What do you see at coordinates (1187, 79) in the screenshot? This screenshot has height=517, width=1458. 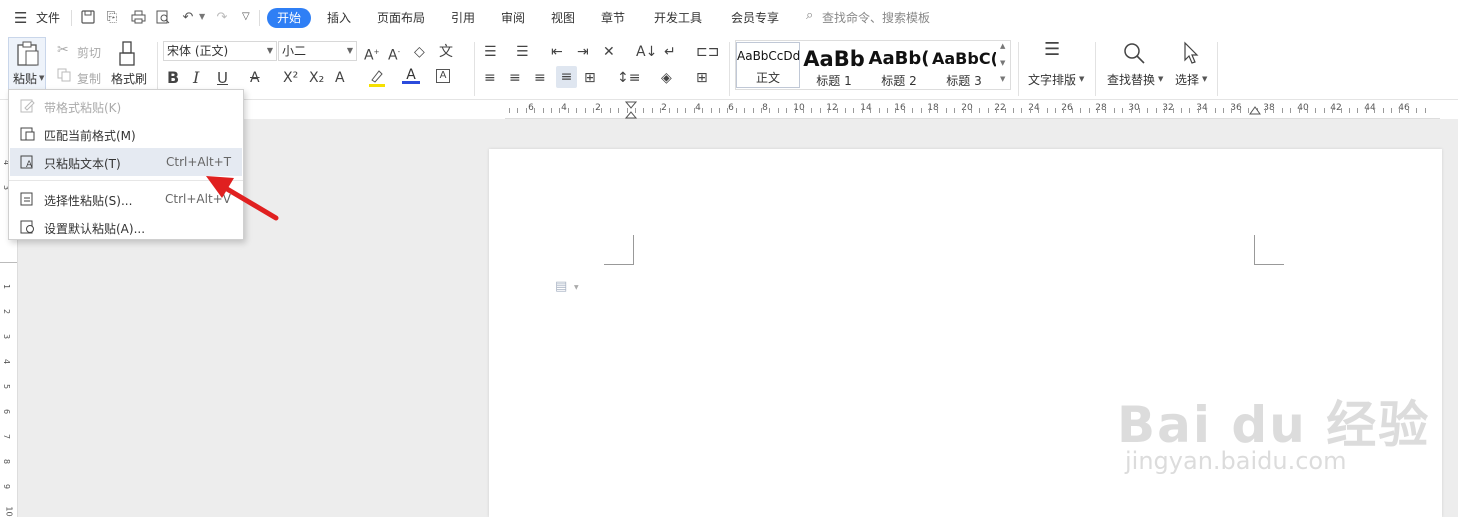 I see `select-label: 选择` at bounding box center [1187, 79].